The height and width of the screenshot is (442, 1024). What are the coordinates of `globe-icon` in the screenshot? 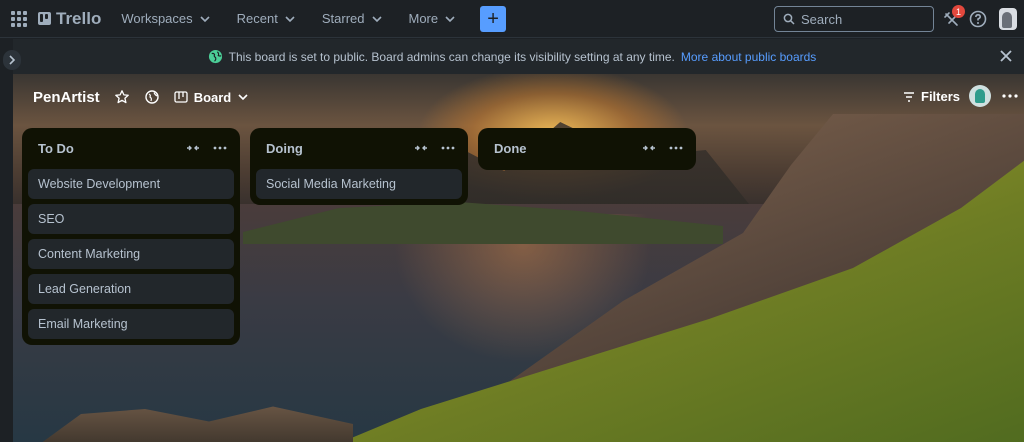 It's located at (215, 56).